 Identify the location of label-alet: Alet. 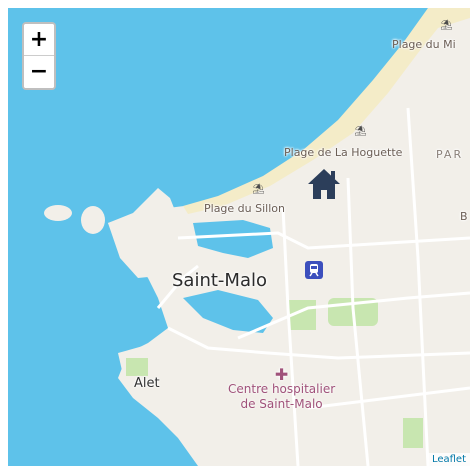
(147, 383).